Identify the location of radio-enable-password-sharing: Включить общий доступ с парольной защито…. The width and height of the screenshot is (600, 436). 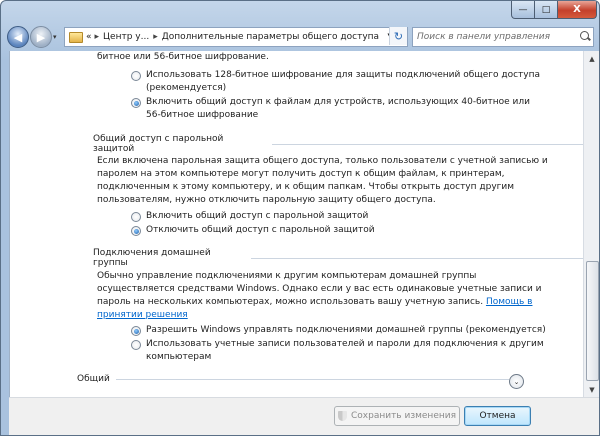
(249, 216).